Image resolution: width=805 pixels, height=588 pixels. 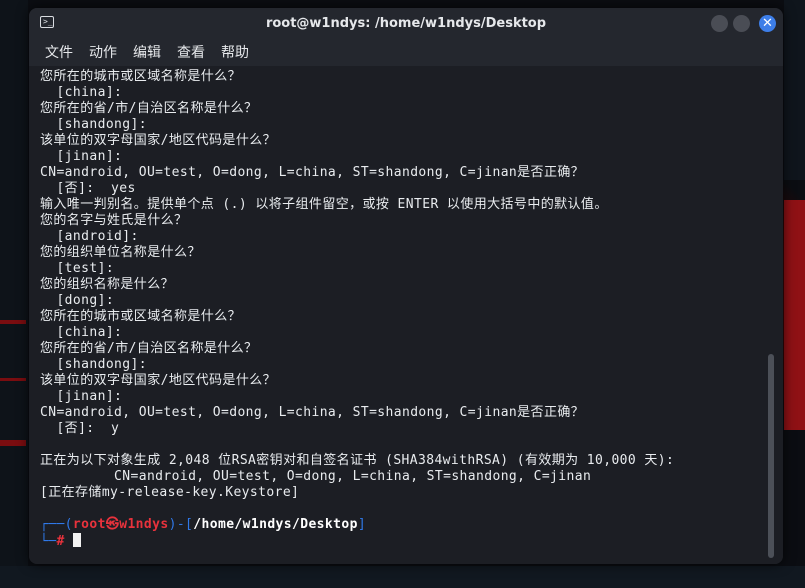 What do you see at coordinates (120, 524) in the screenshot?
I see `prompt-user-host: root㉿w1ndys` at bounding box center [120, 524].